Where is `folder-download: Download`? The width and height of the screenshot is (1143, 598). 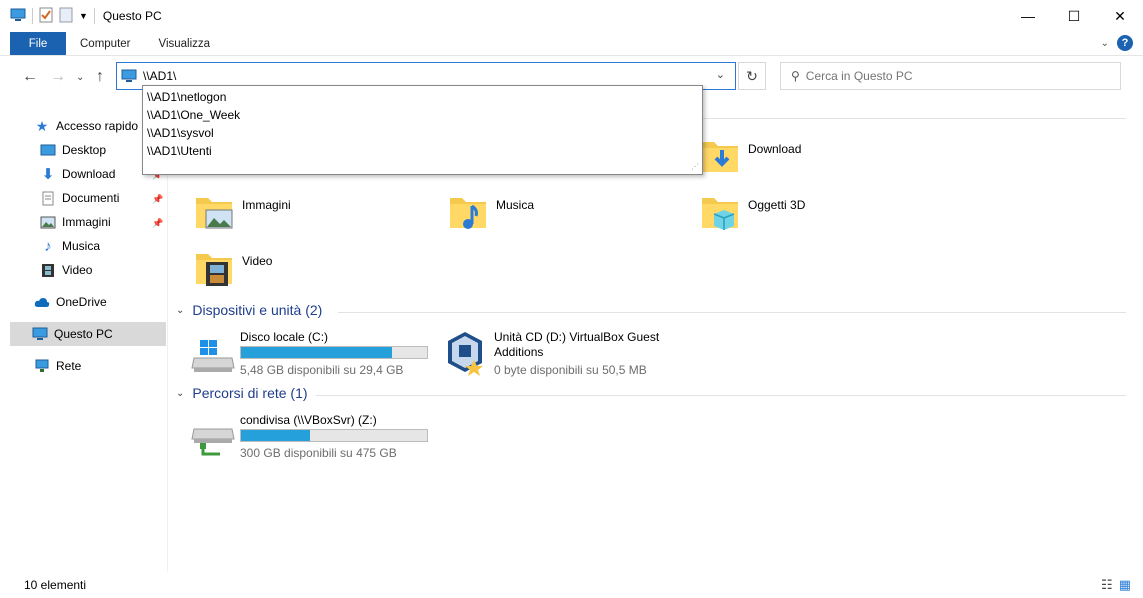 folder-download: Download is located at coordinates (750, 157).